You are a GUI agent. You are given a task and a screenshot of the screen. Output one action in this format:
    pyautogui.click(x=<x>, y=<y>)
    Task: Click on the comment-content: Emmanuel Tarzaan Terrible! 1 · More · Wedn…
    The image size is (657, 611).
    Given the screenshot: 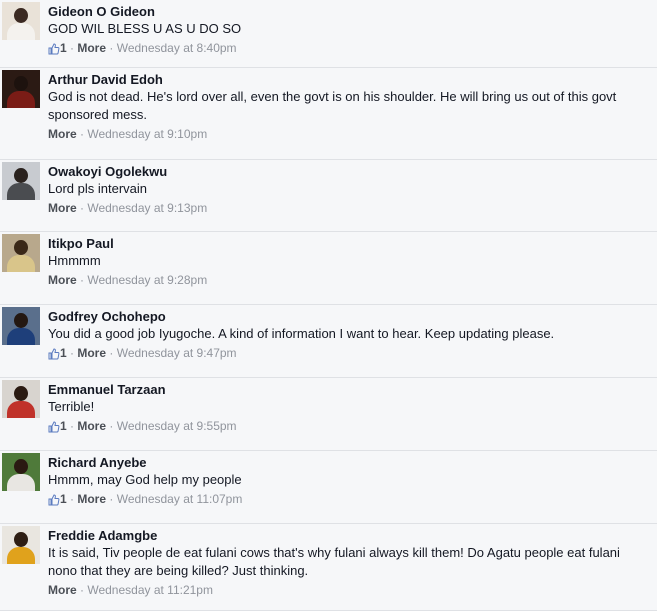 What is the action you would take?
    pyautogui.click(x=348, y=408)
    